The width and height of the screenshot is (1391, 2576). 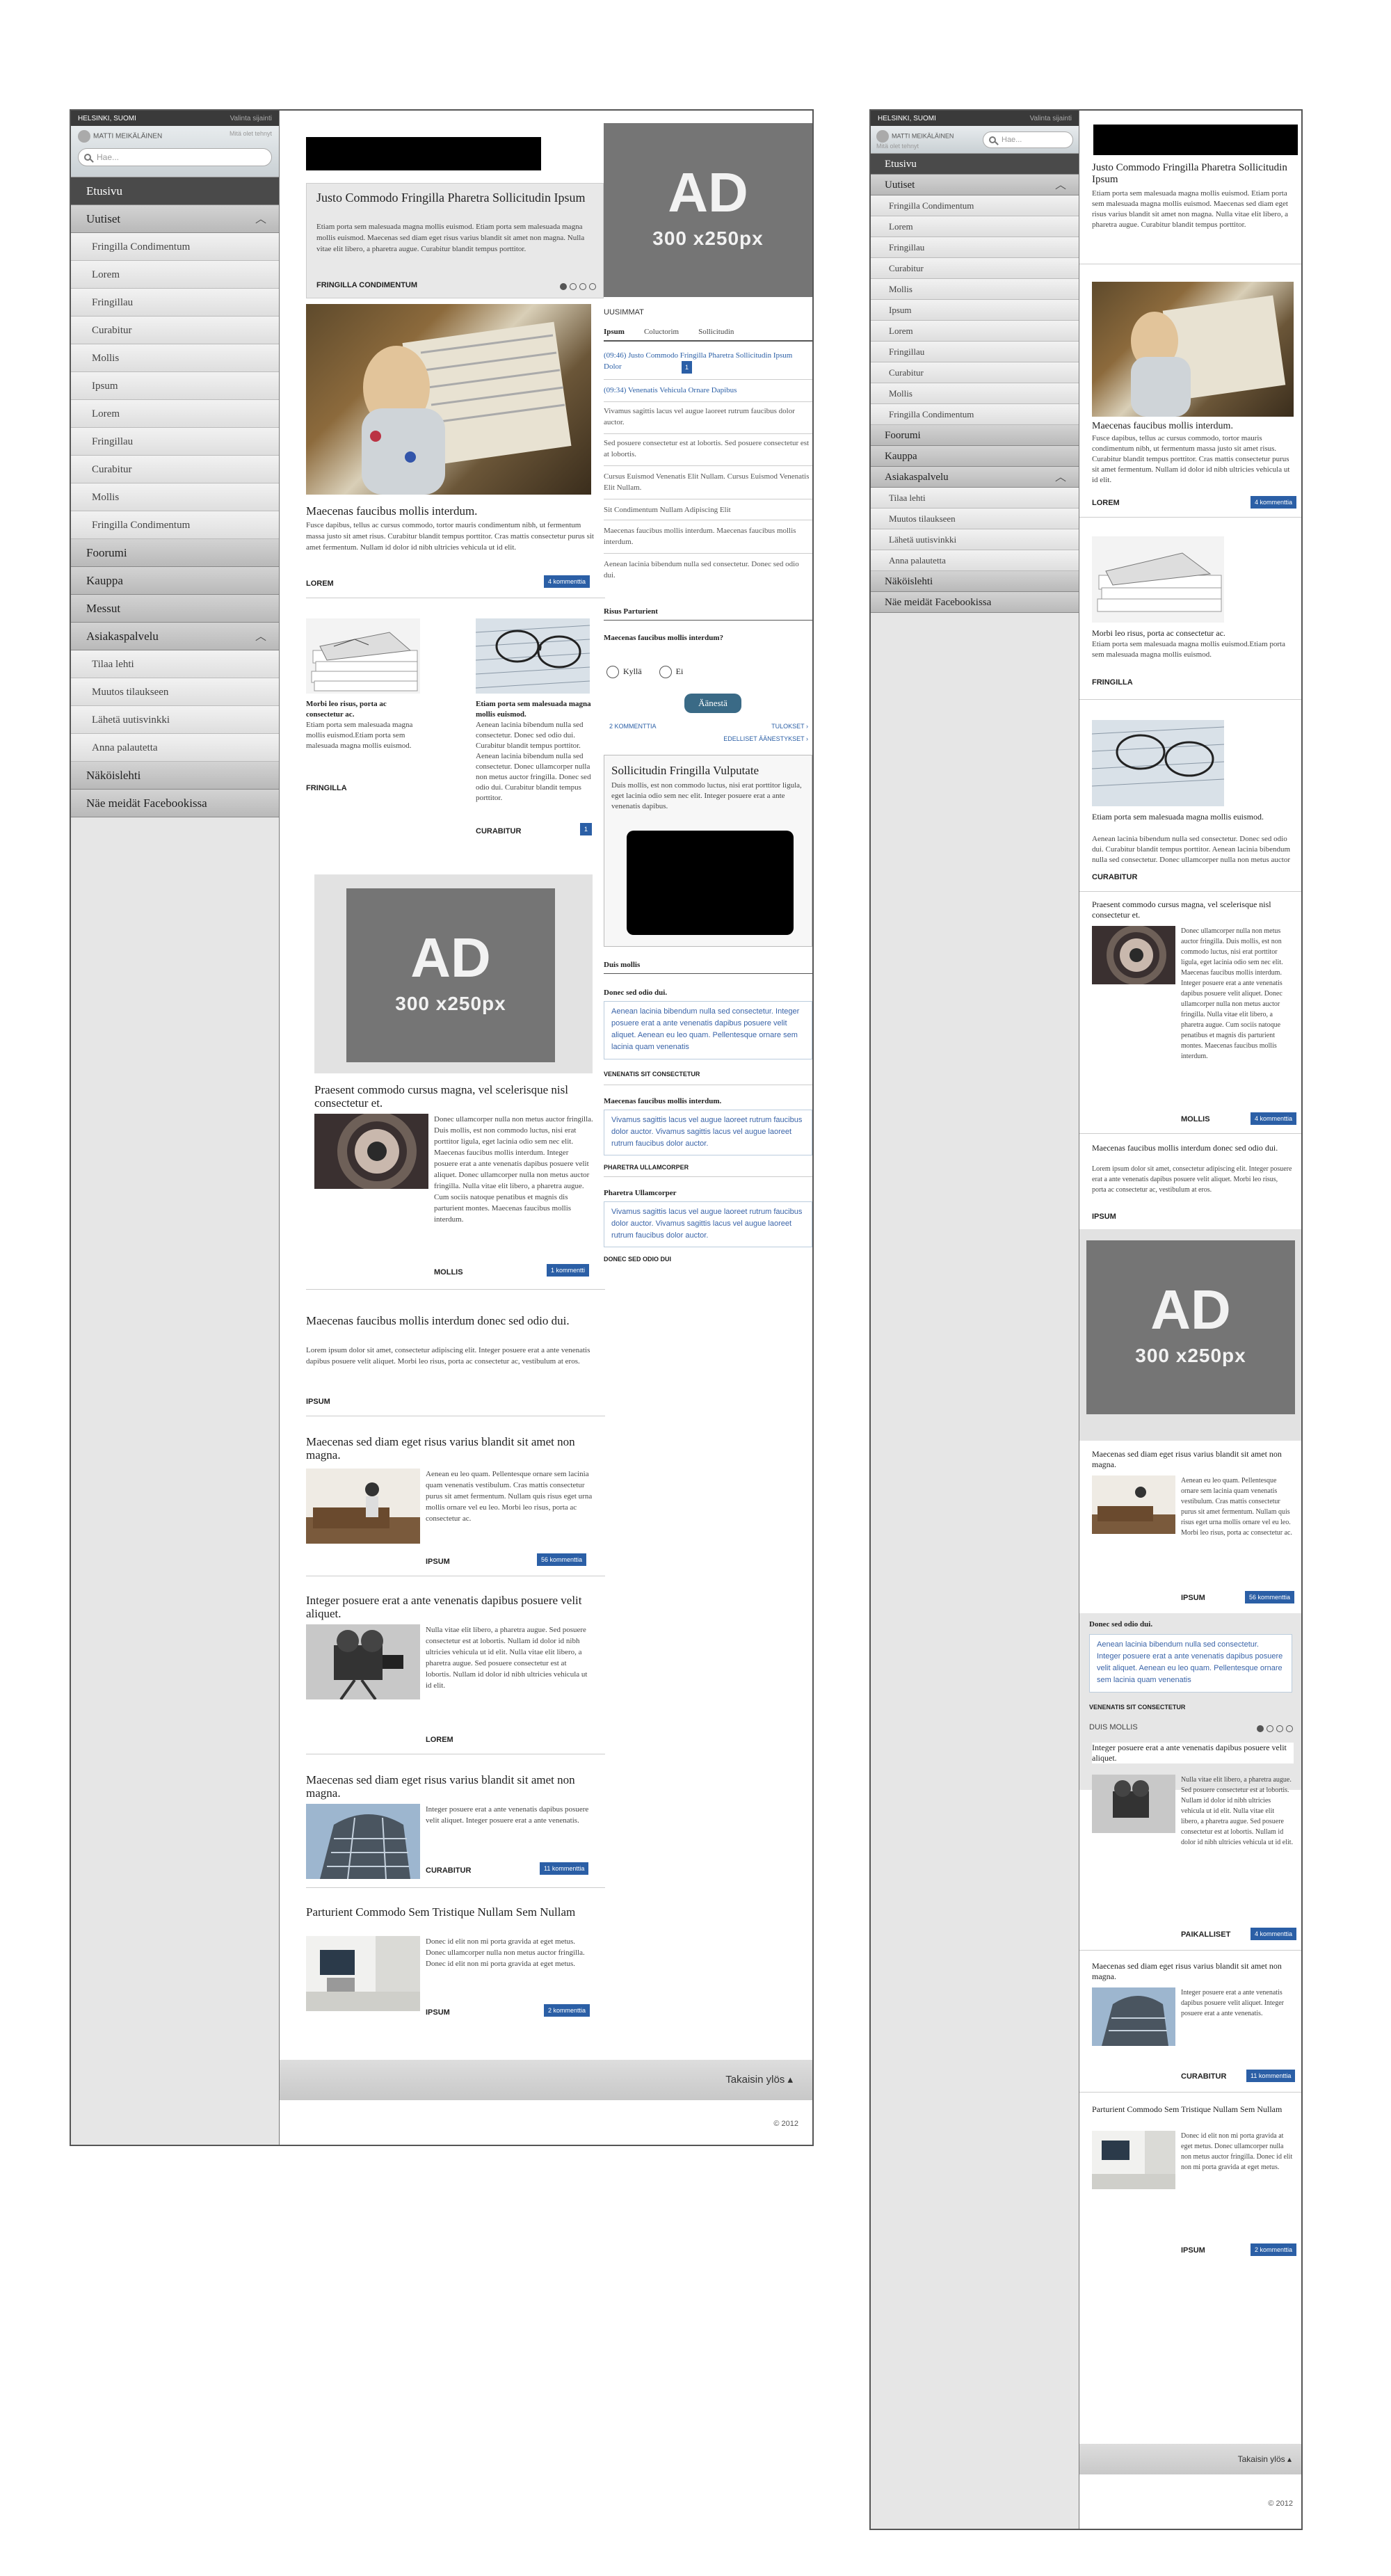 I want to click on sofa-image, so click(x=363, y=1506).